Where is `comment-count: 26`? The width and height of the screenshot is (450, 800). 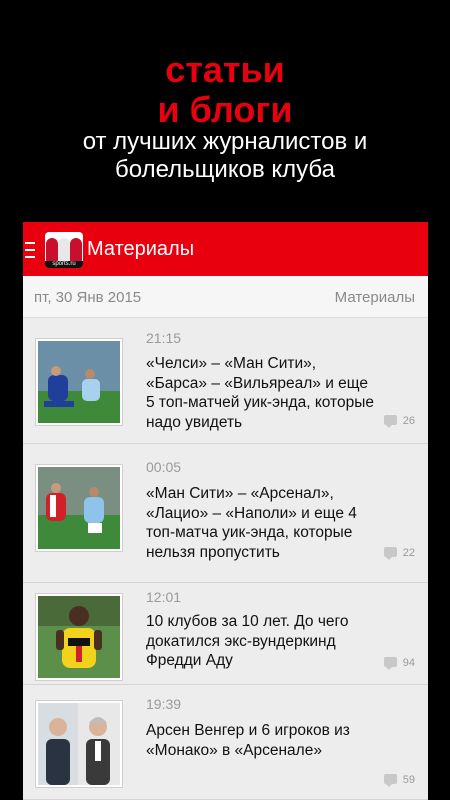
comment-count: 26 is located at coordinates (408, 421).